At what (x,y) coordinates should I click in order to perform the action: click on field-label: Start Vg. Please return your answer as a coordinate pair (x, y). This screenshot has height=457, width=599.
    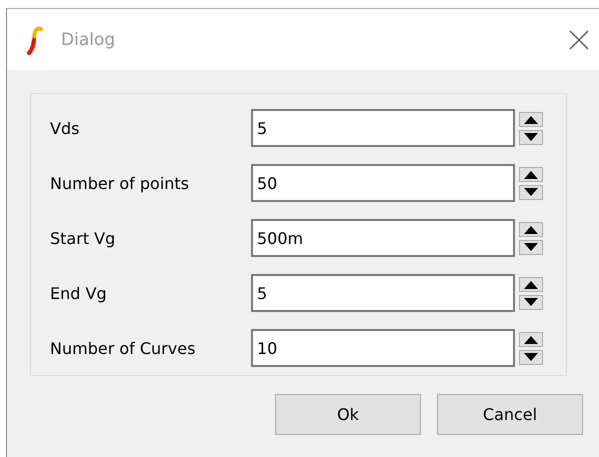
    Looking at the image, I should click on (83, 238).